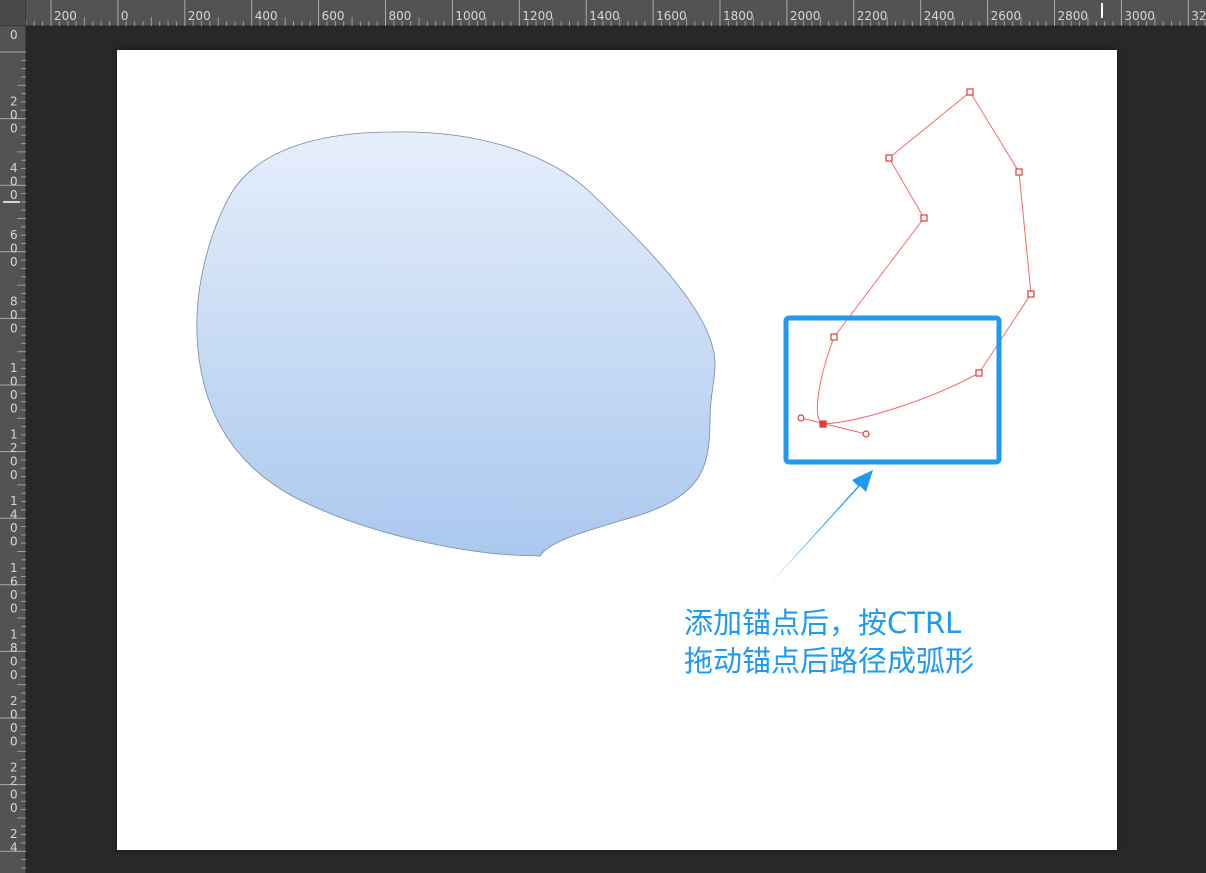 The width and height of the screenshot is (1206, 873). Describe the element at coordinates (829, 661) in the screenshot. I see `annotation-line-2: 拖动锚点后路径成弧形` at that location.